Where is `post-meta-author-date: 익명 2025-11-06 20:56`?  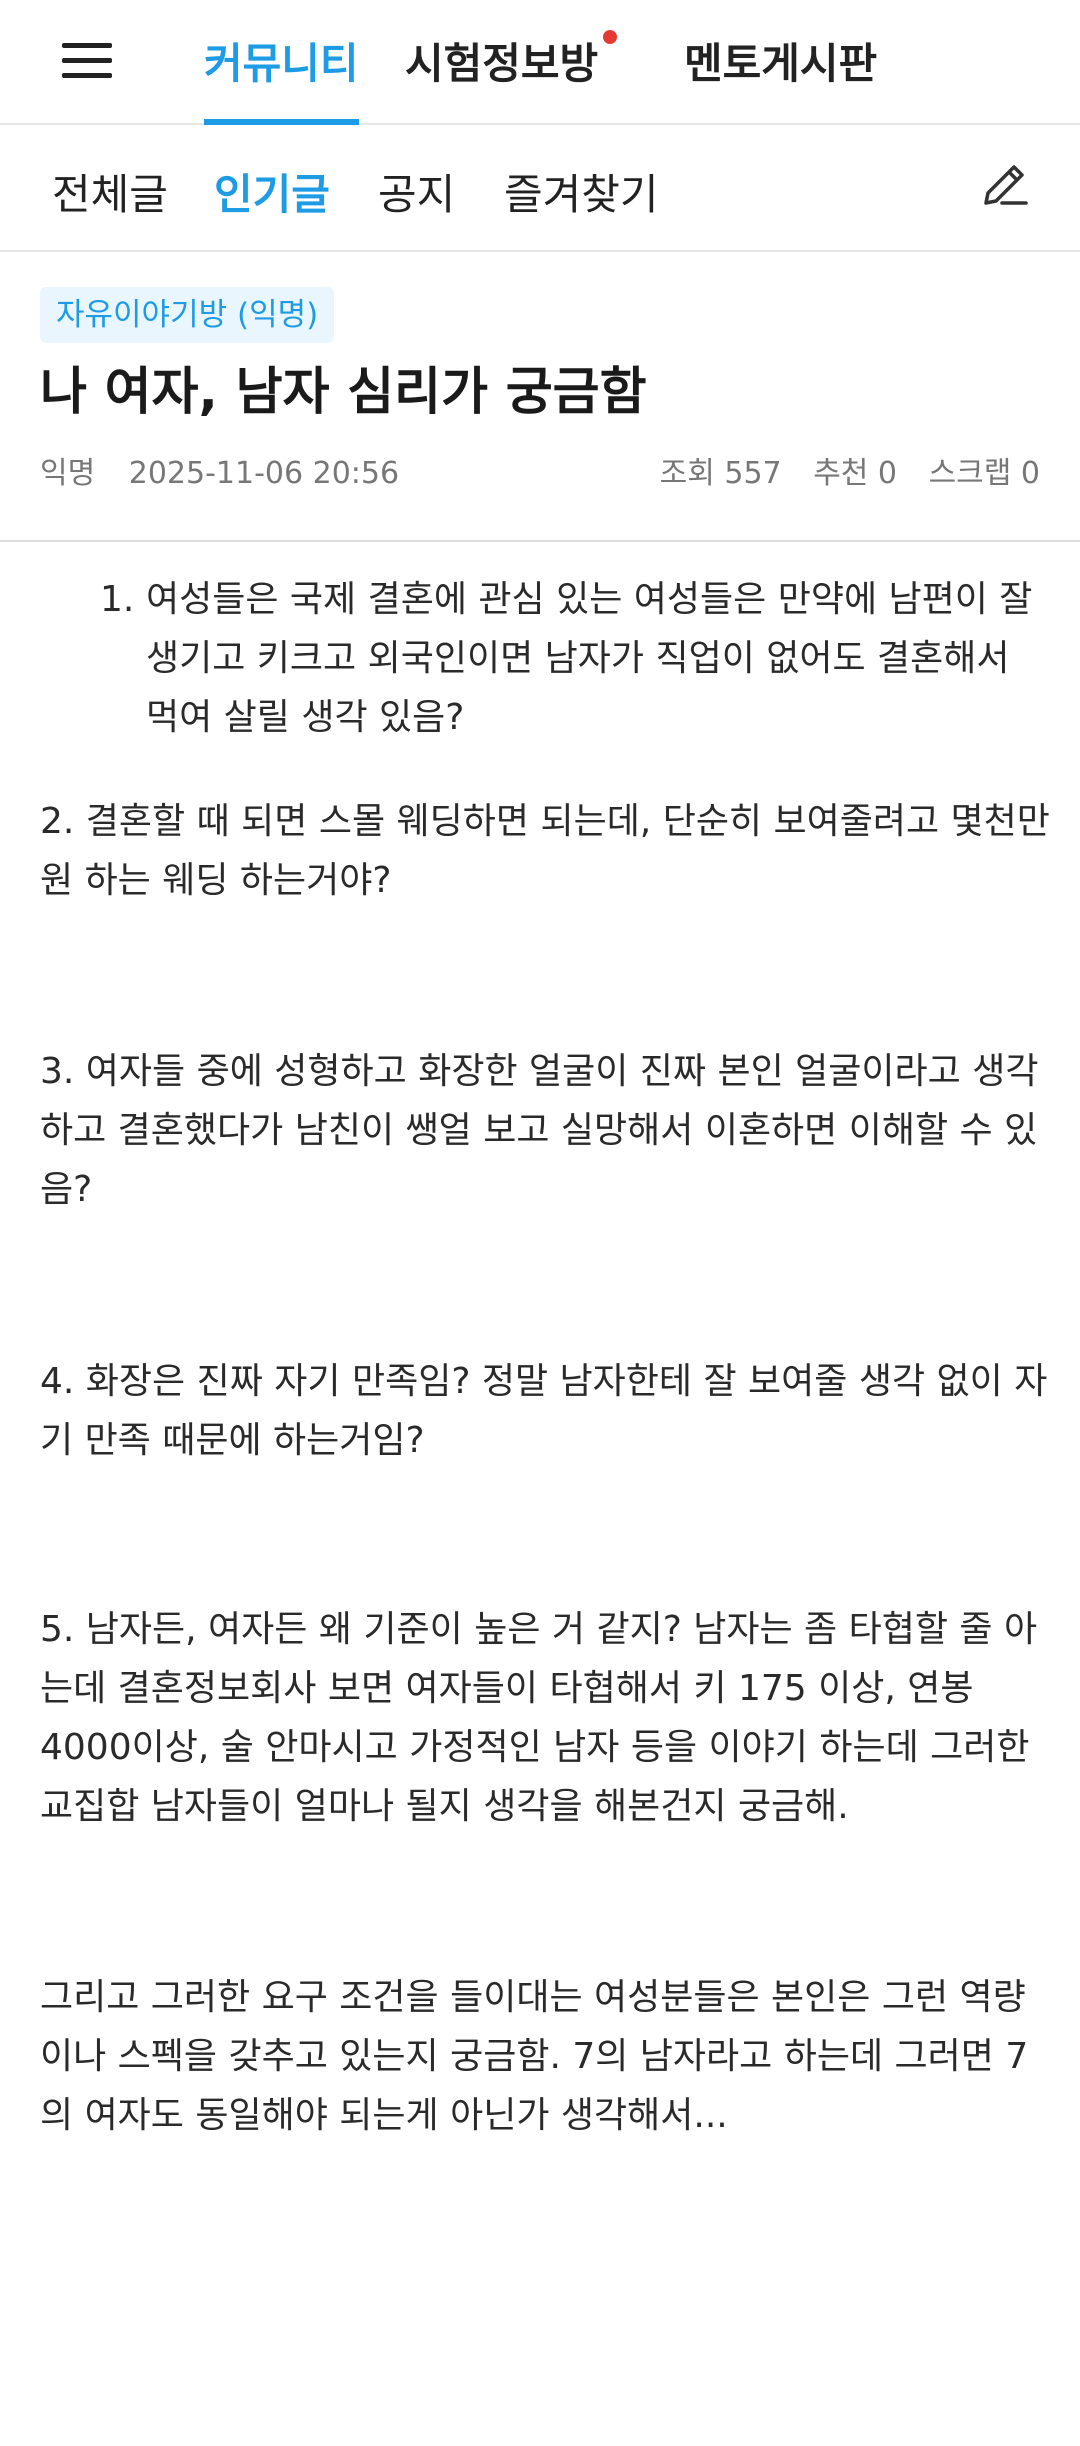 post-meta-author-date: 익명 2025-11-06 20:56 is located at coordinates (231, 470).